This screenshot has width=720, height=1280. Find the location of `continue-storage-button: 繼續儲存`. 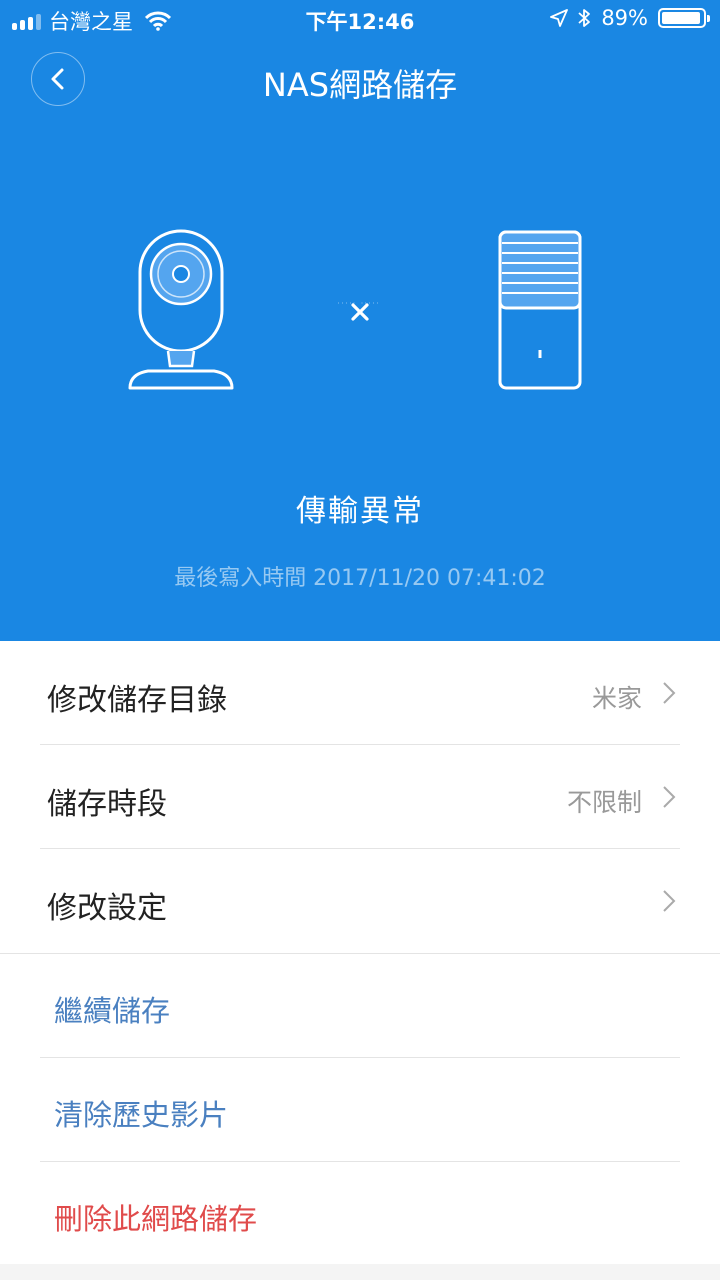

continue-storage-button: 繼續儲存 is located at coordinates (360, 1006).